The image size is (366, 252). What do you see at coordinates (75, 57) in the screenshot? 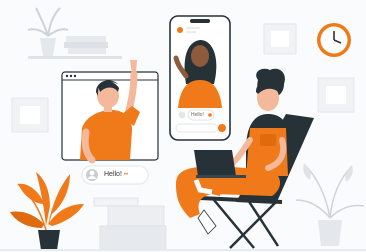
I see `shelf` at bounding box center [75, 57].